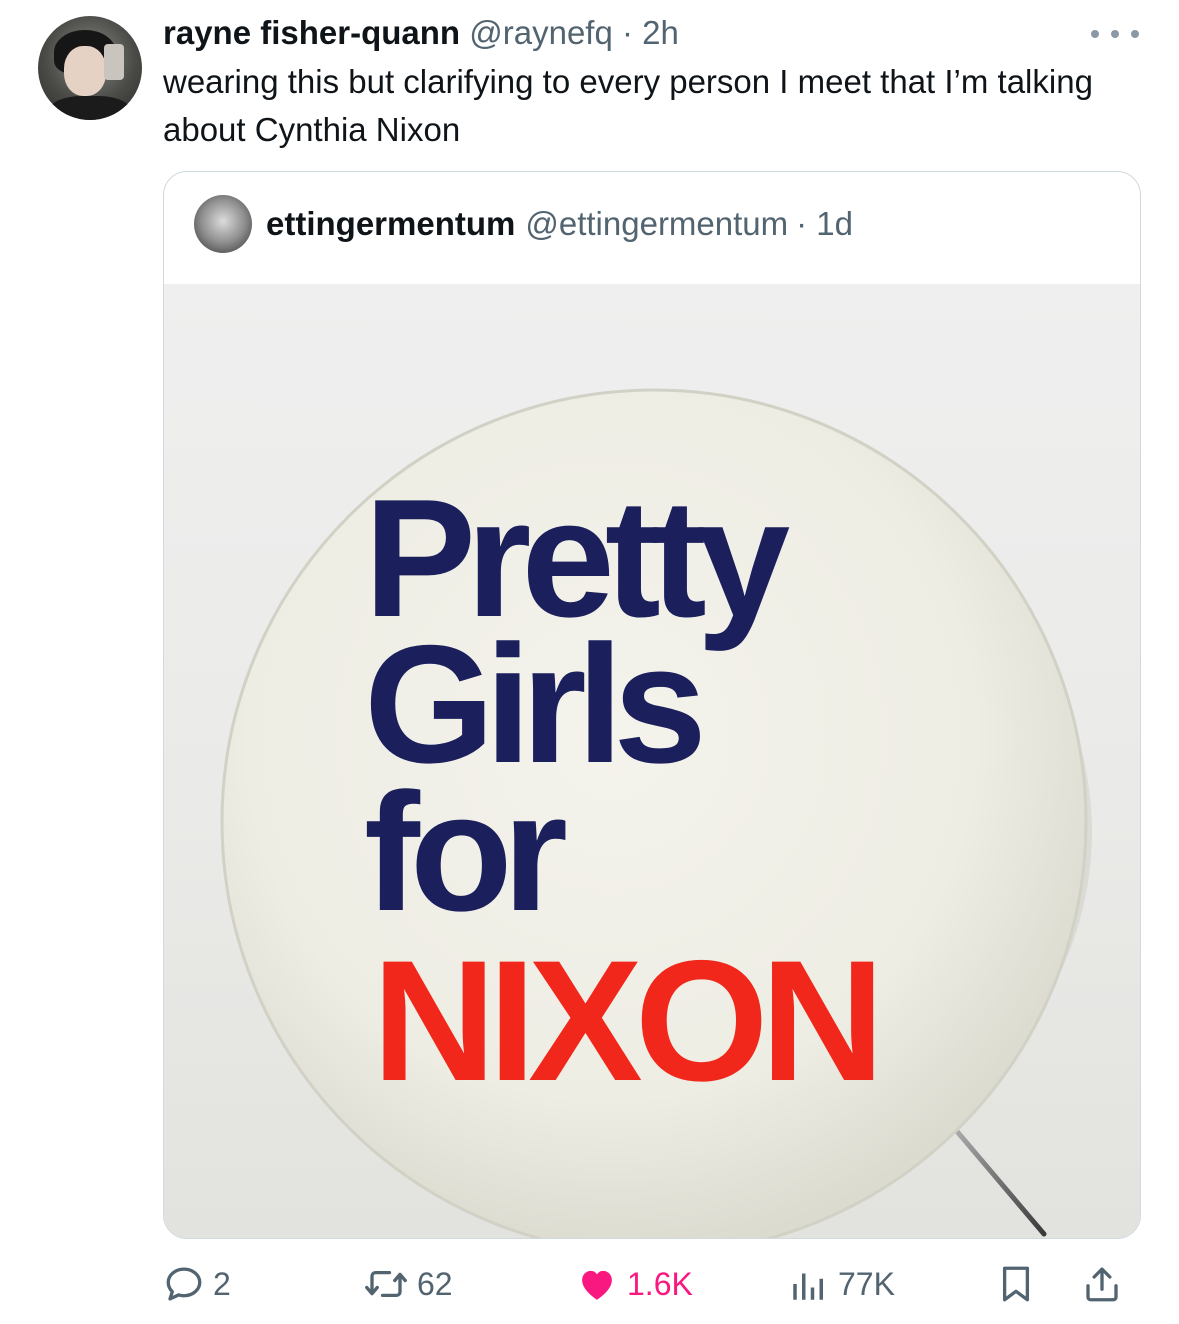 The image size is (1179, 1324). I want to click on views-count: 77K, so click(866, 1283).